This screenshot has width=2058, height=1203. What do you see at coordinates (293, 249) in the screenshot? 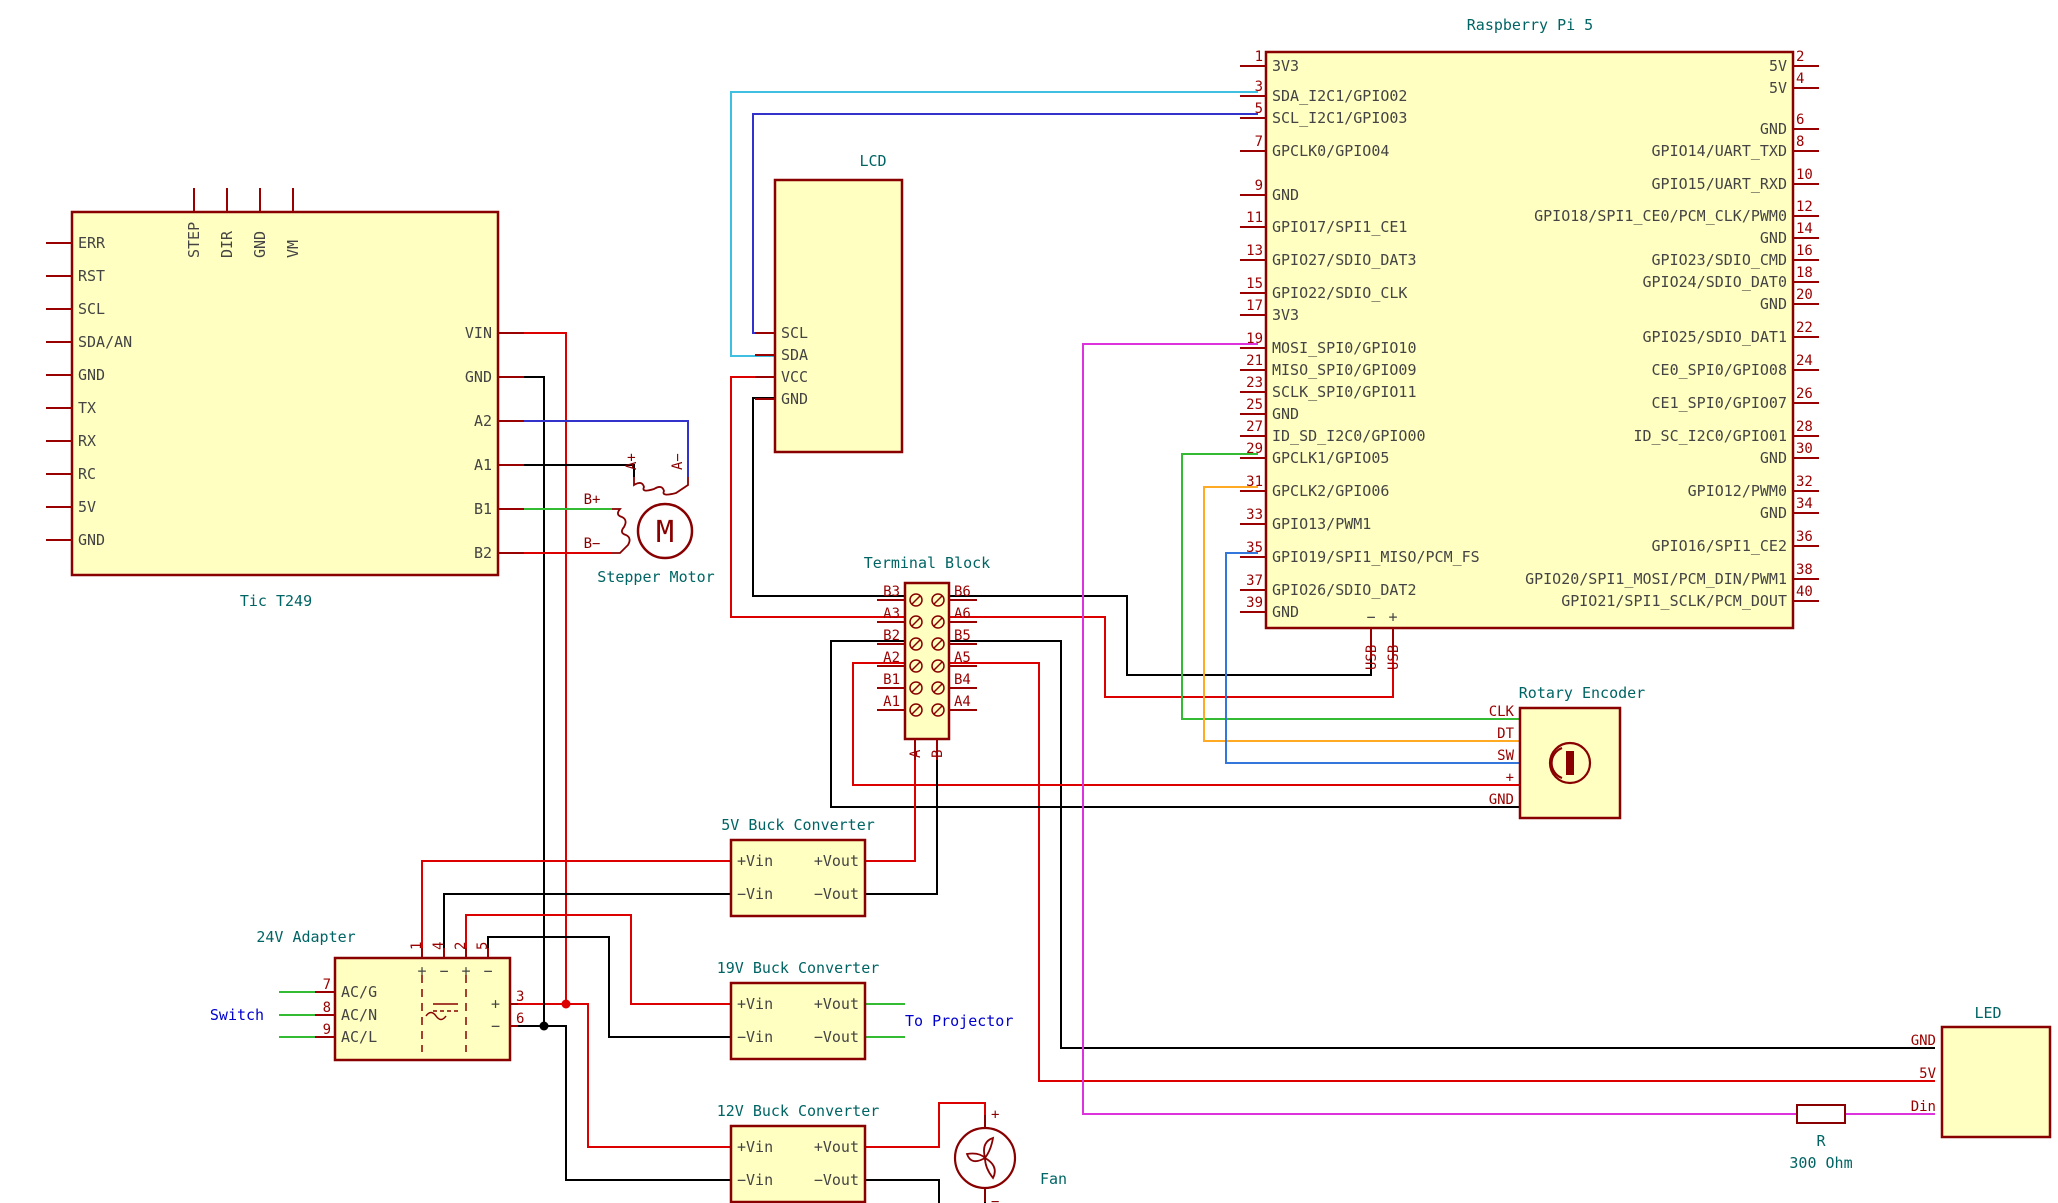
I see `tic-top-pin-label: VM` at bounding box center [293, 249].